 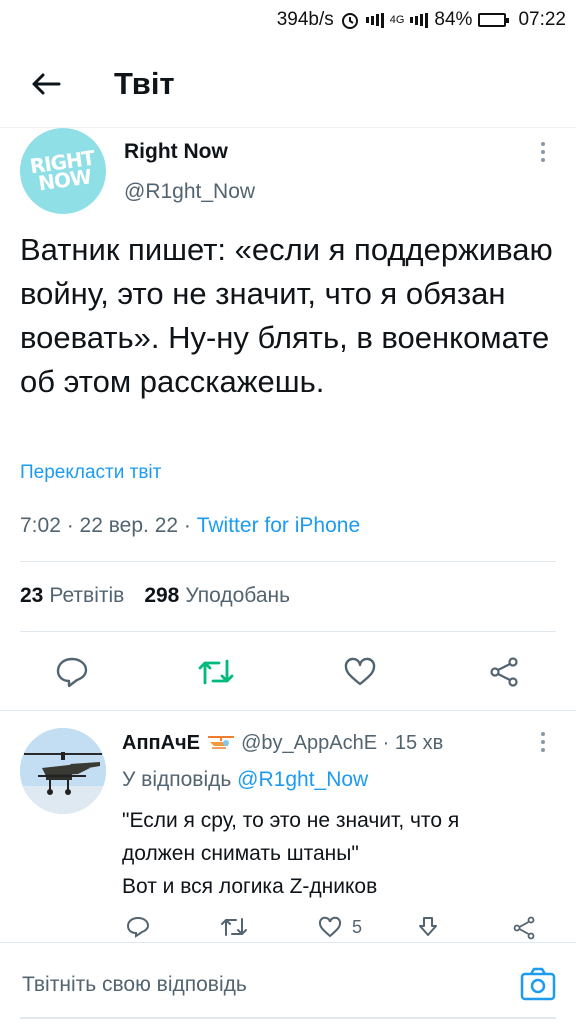 I want to click on helicopter-avatar-image, so click(x=63, y=771).